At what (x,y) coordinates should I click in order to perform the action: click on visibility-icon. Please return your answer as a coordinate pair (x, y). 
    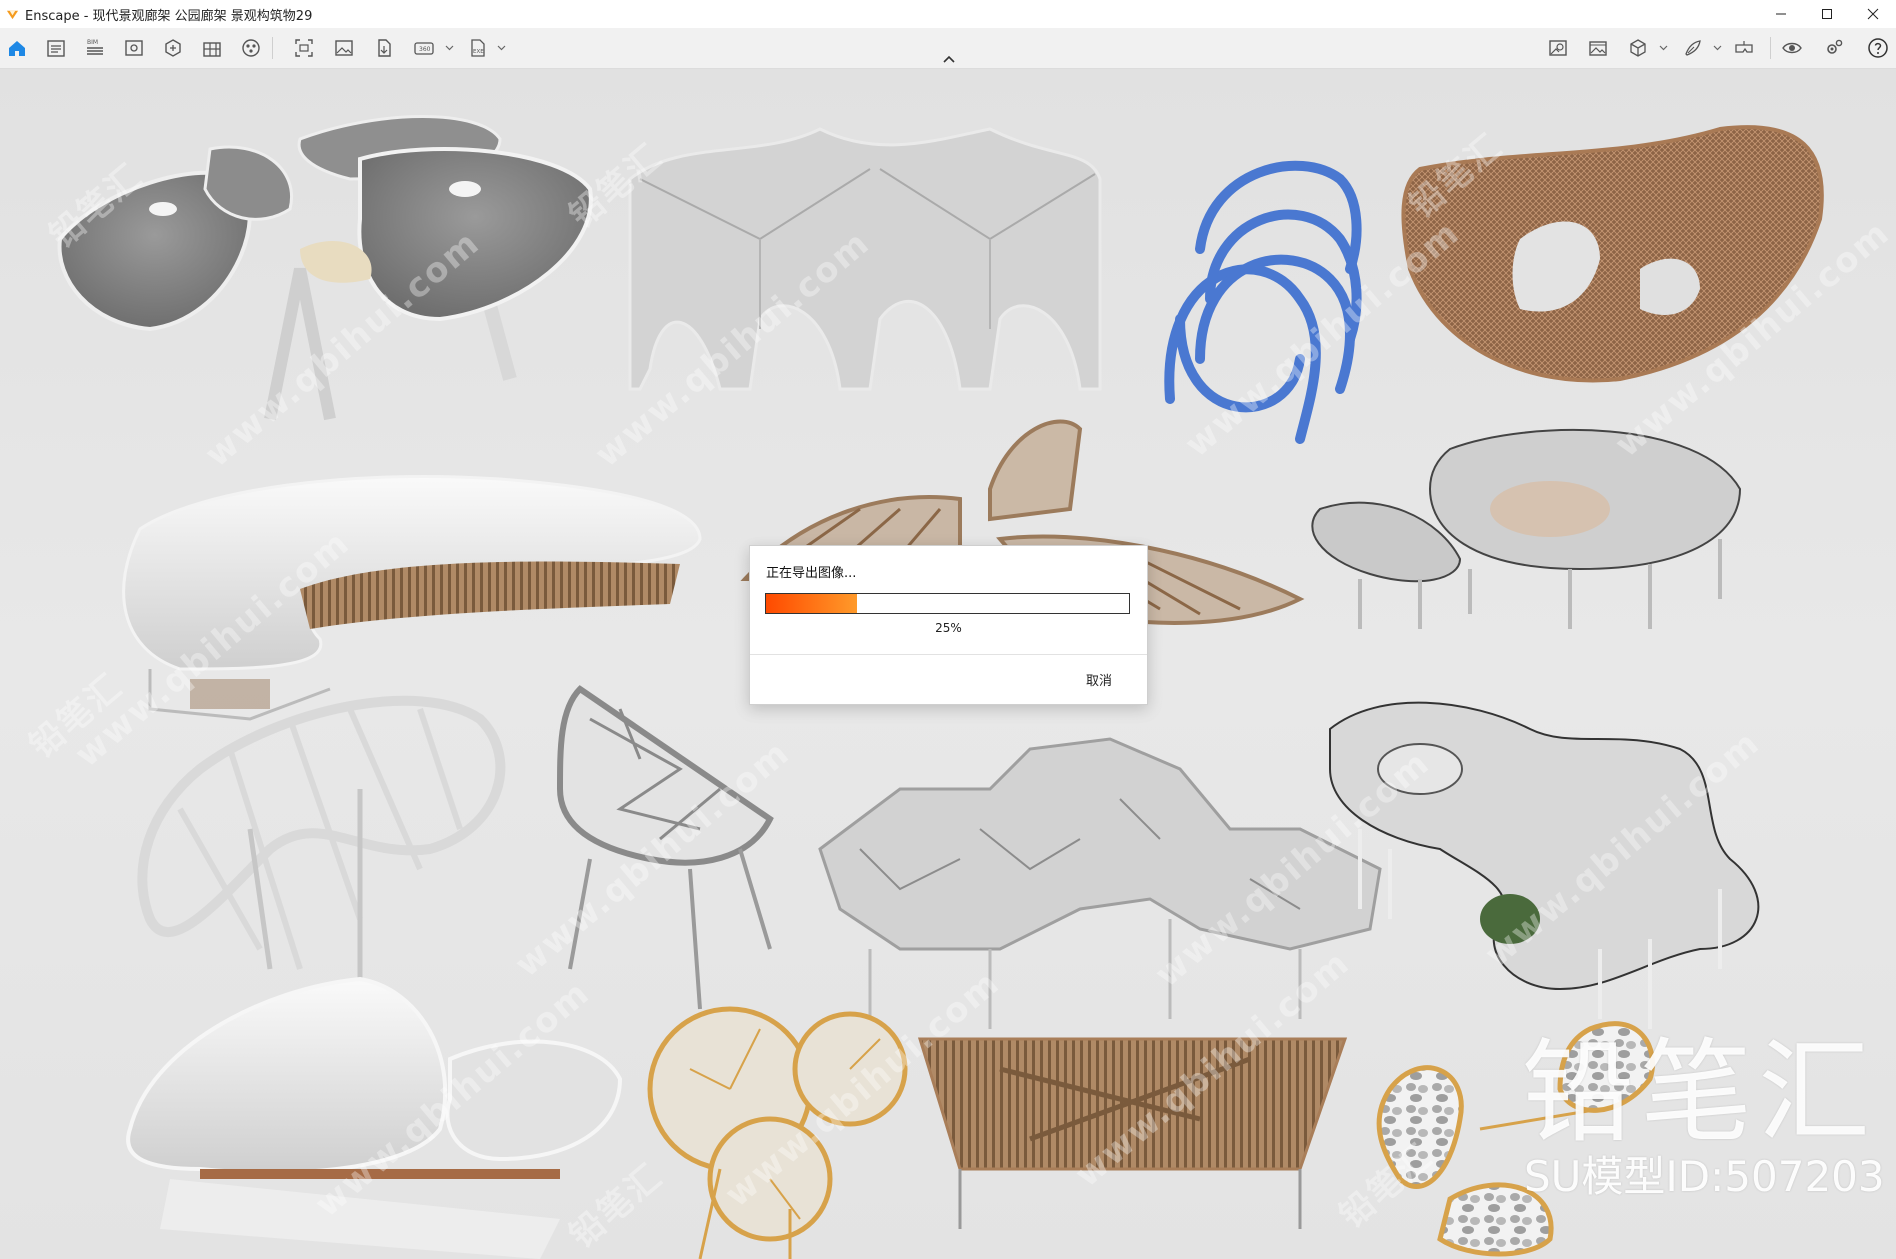
    Looking at the image, I should click on (1792, 48).